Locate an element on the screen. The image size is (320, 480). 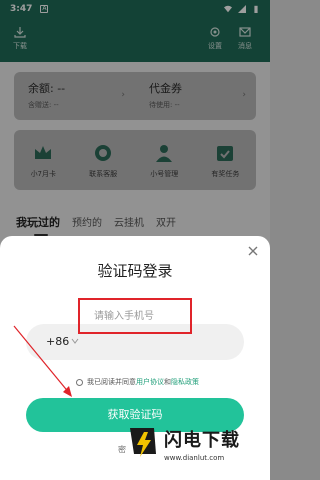
watermark: 闪电下载 www.dianlut.com is located at coordinates (196, 447).